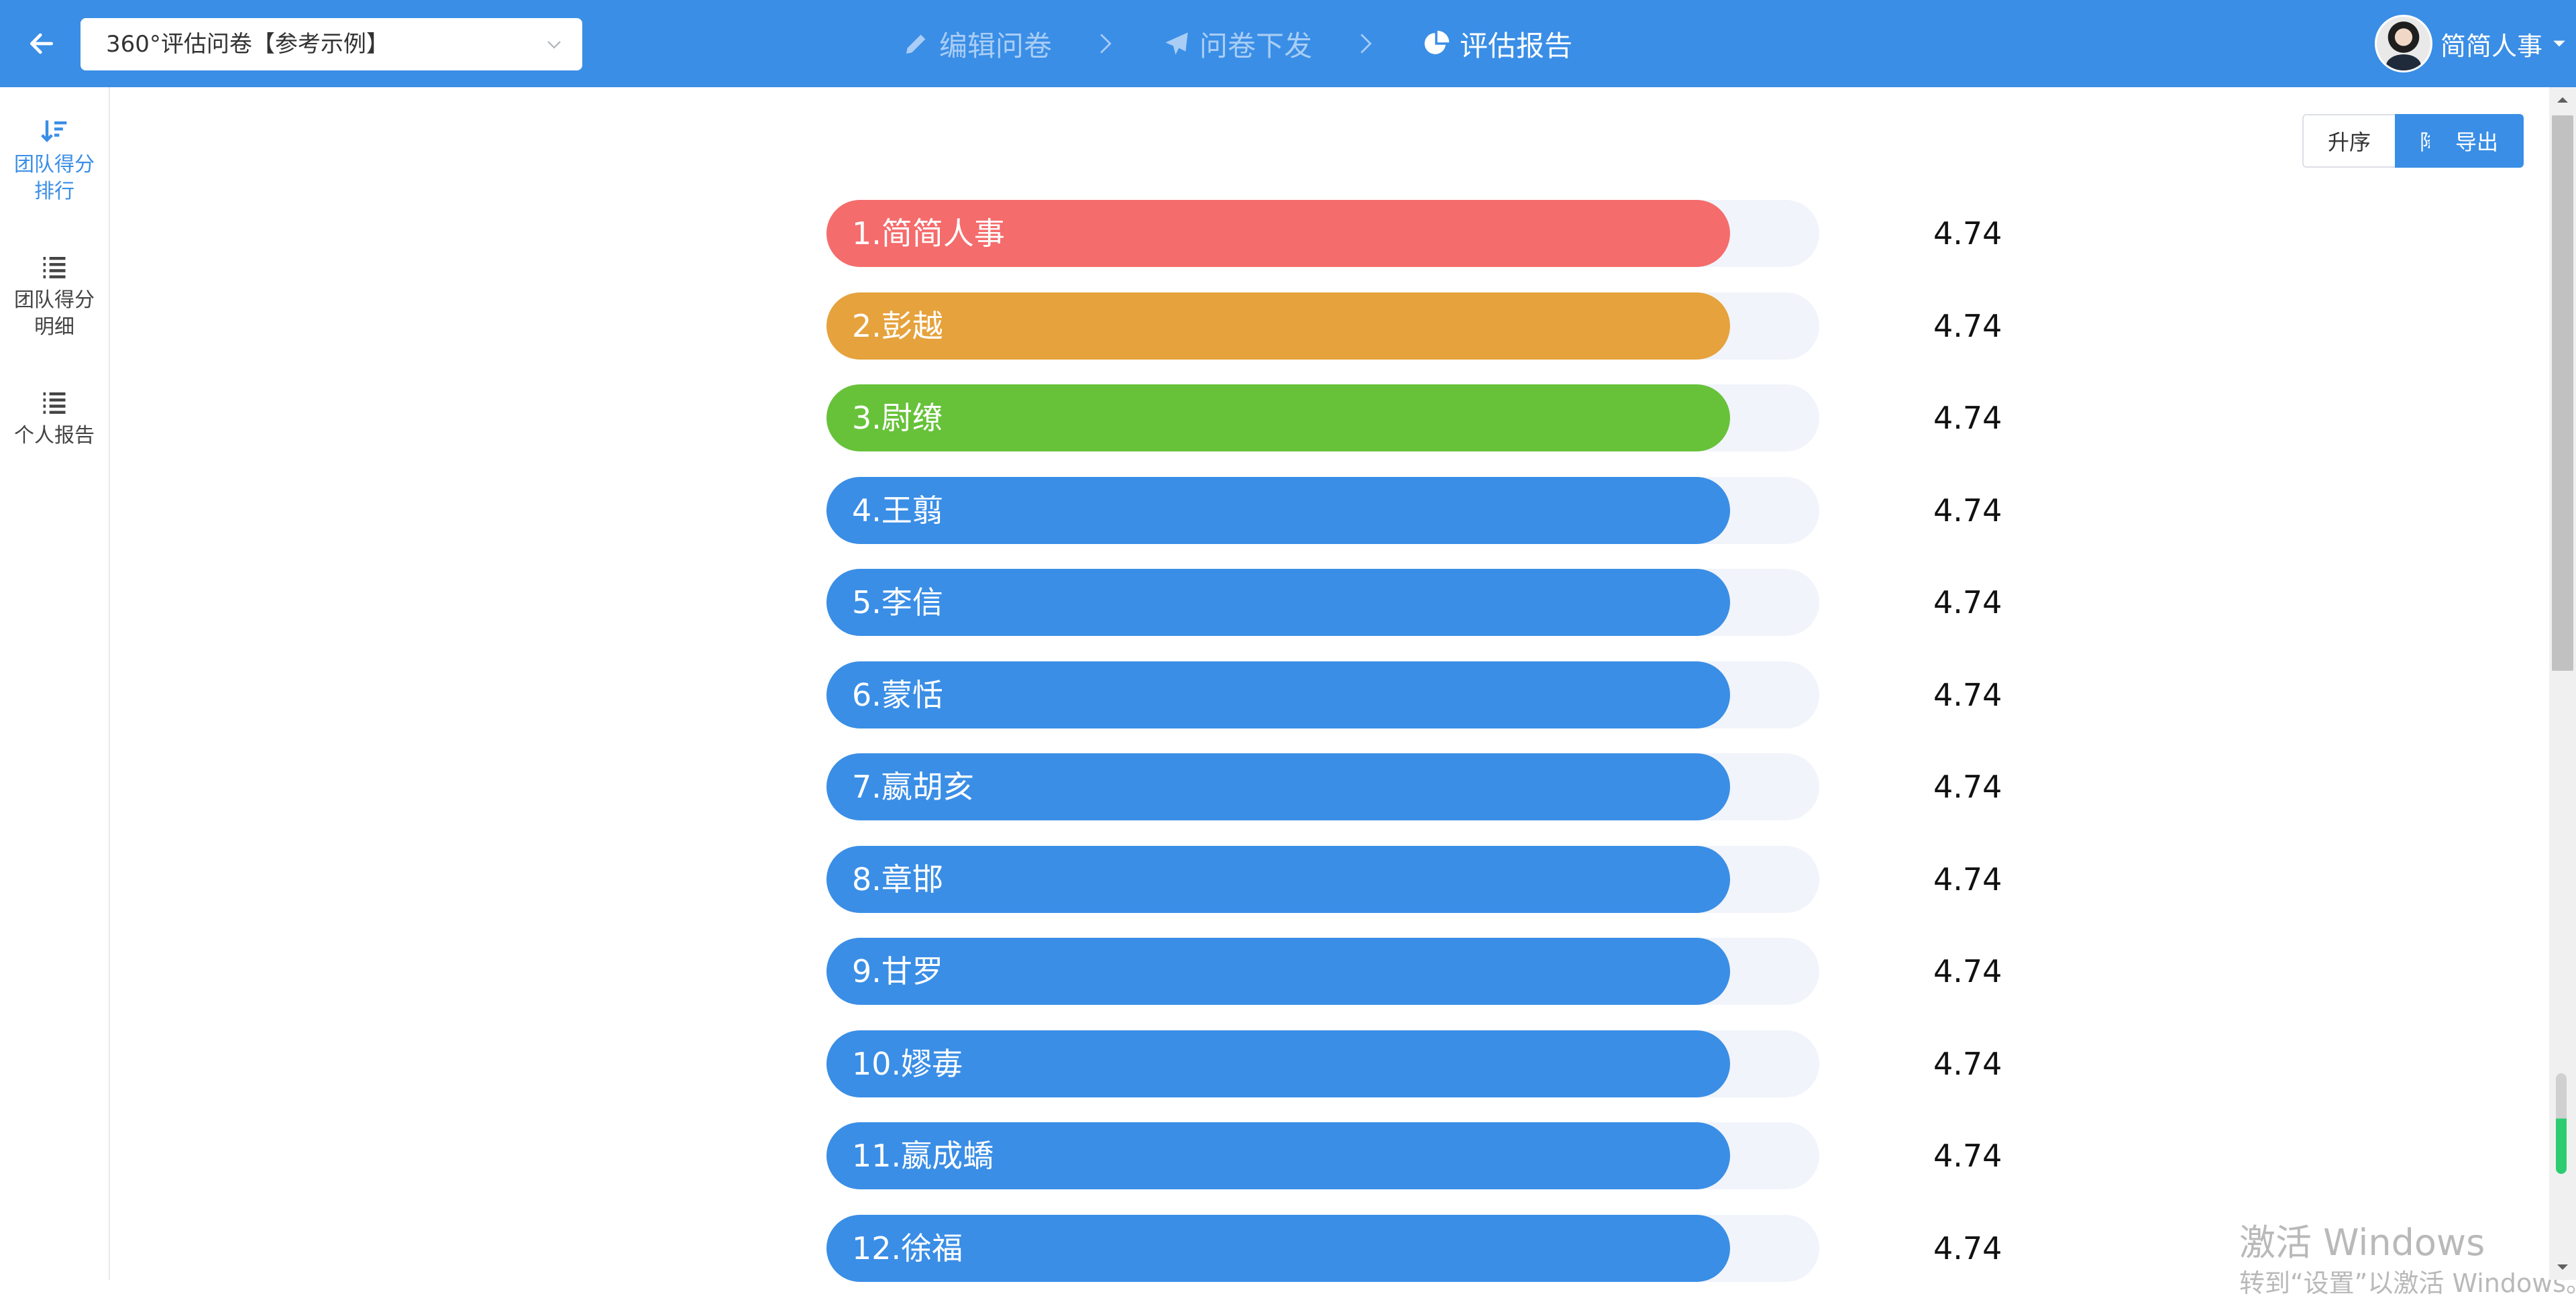  I want to click on ascending-button: 升序, so click(2348, 141).